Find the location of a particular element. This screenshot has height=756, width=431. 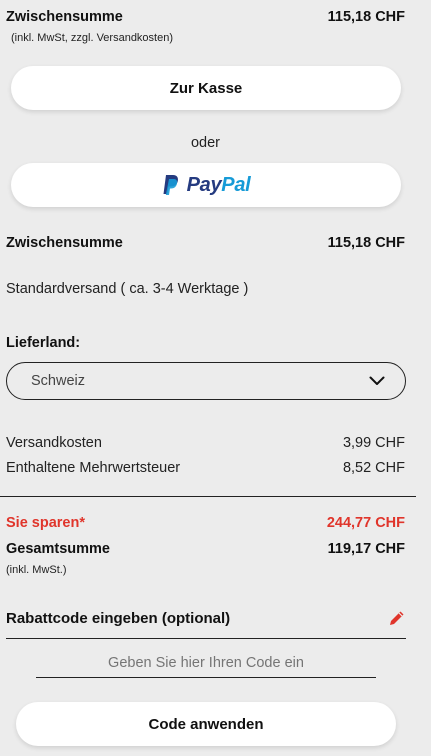

vat-label: Enthaltene Mehrwertsteuer is located at coordinates (93, 468).